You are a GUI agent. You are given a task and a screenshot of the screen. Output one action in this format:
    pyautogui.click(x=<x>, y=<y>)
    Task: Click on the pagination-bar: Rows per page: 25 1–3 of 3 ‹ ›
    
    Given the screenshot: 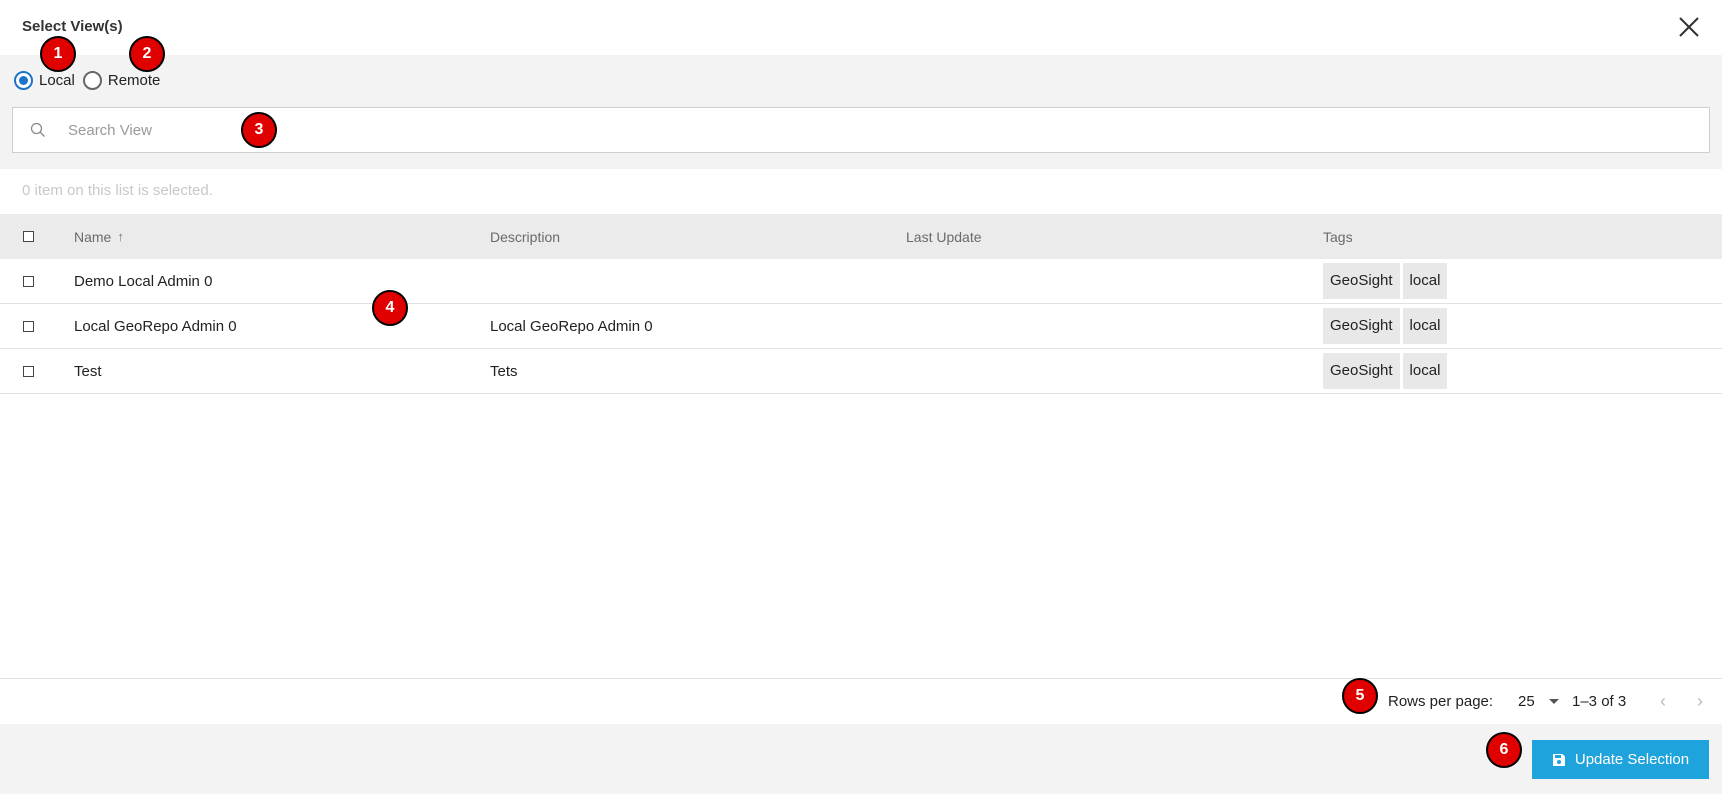 What is the action you would take?
    pyautogui.click(x=861, y=701)
    